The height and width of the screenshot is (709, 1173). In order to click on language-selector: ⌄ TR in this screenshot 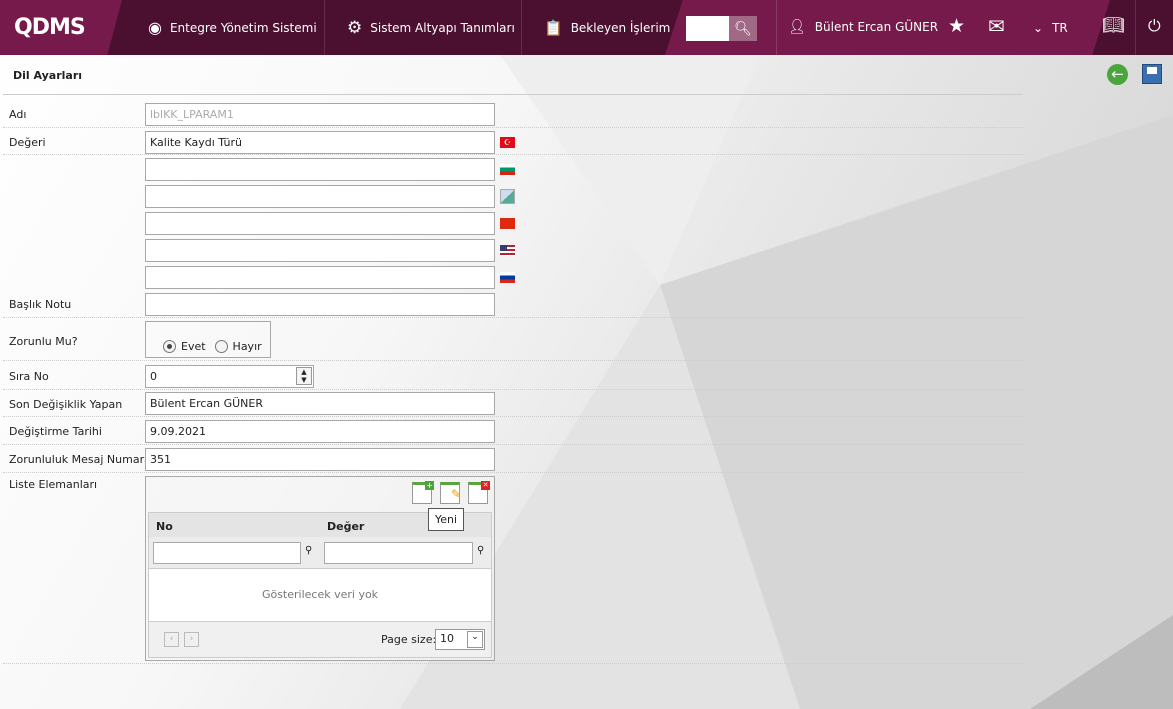, I will do `click(1050, 28)`.